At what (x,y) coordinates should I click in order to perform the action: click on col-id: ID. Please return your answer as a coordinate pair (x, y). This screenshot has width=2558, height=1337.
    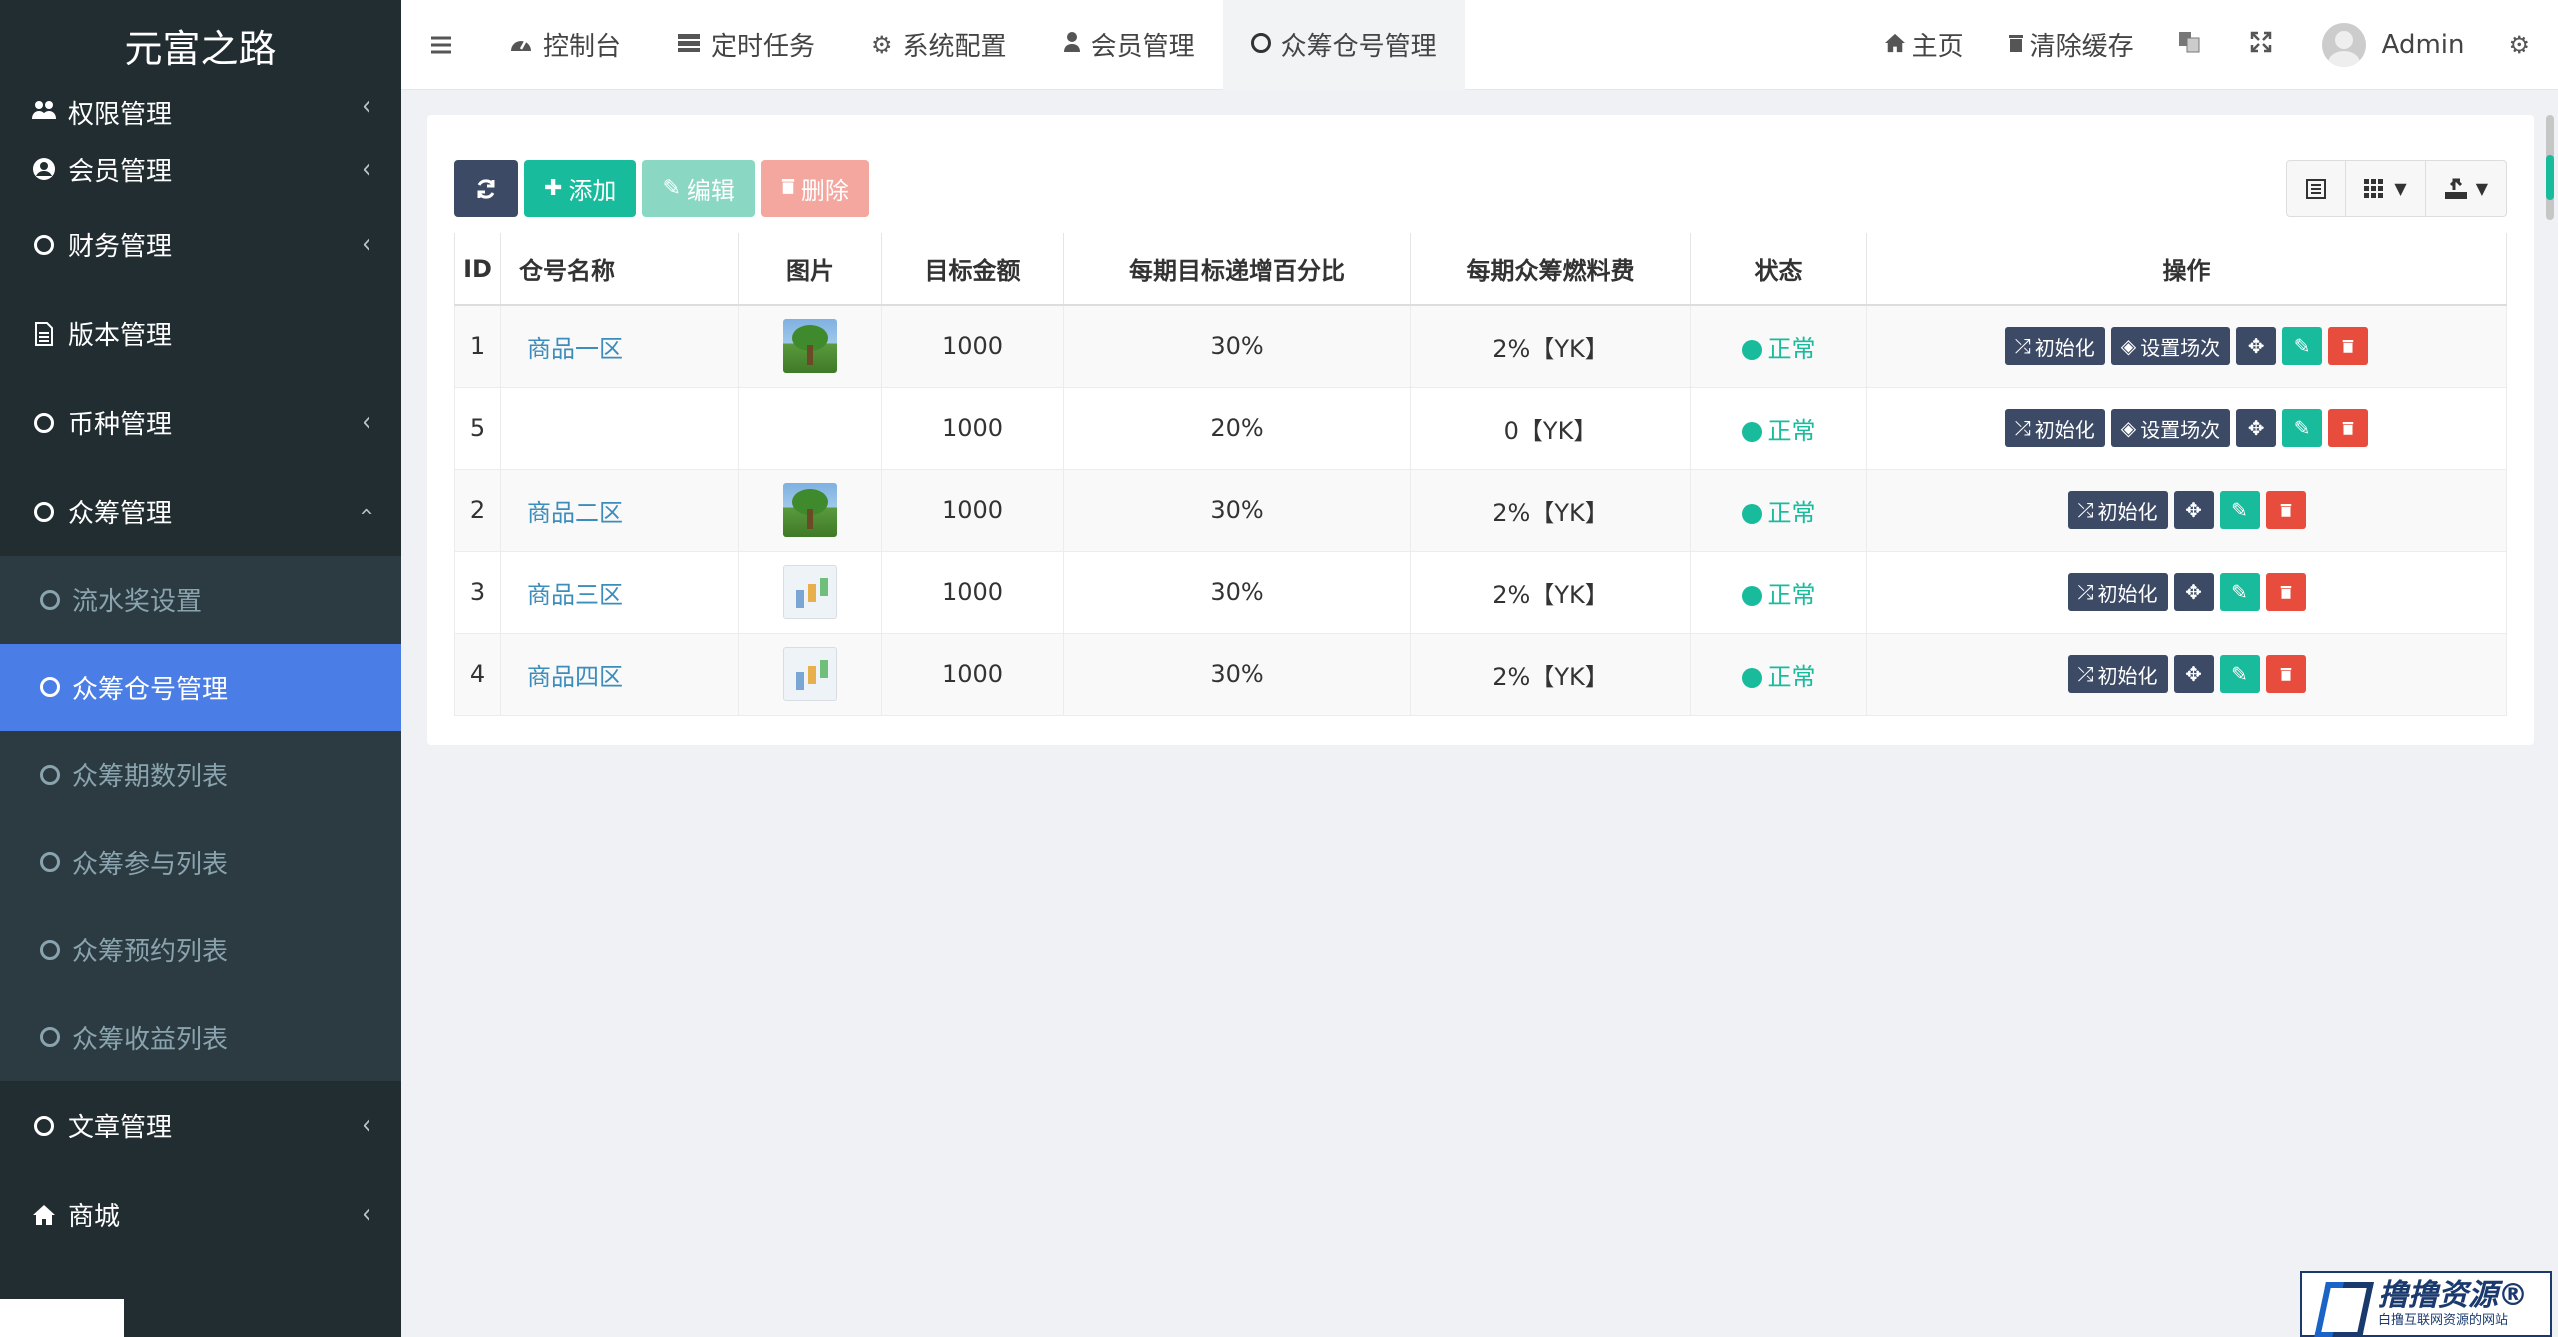
    Looking at the image, I should click on (477, 269).